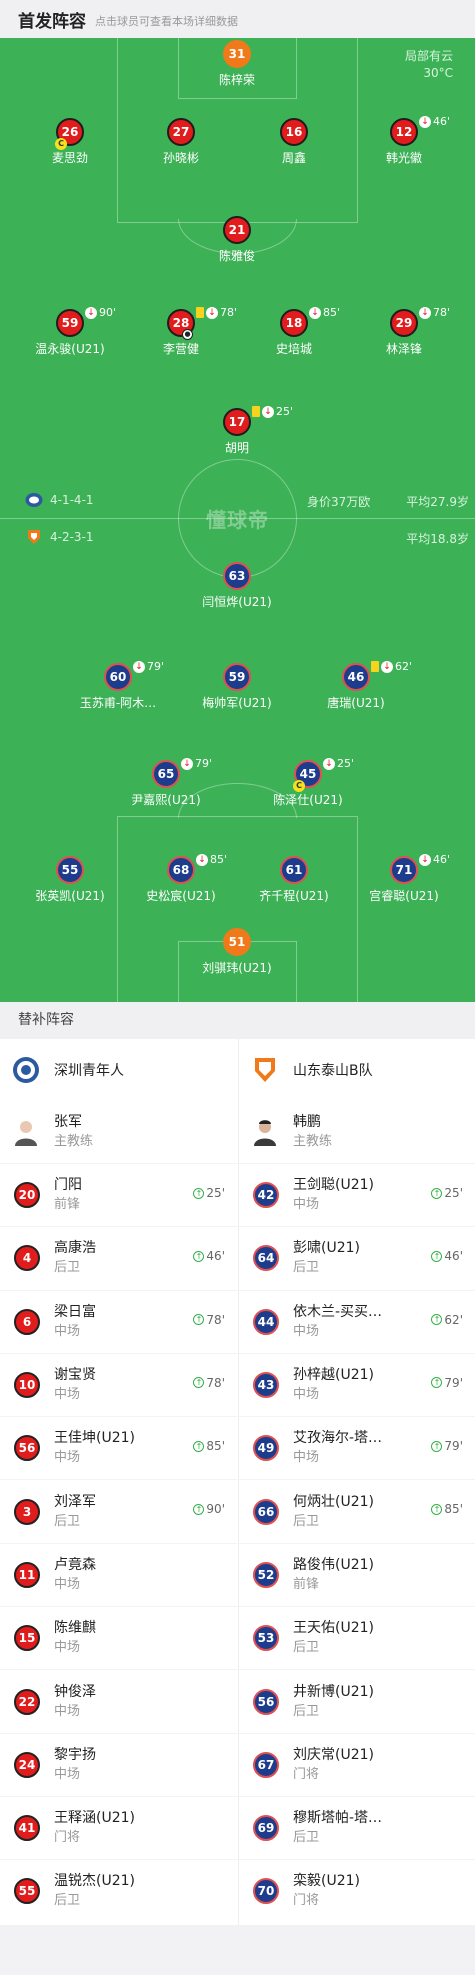  Describe the element at coordinates (333, 1185) in the screenshot. I see `sub-player-name: 王剑聪(U21)` at that location.